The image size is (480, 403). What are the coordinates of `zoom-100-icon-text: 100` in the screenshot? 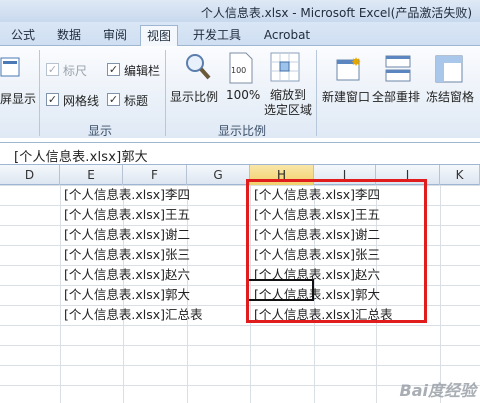 It's located at (239, 70).